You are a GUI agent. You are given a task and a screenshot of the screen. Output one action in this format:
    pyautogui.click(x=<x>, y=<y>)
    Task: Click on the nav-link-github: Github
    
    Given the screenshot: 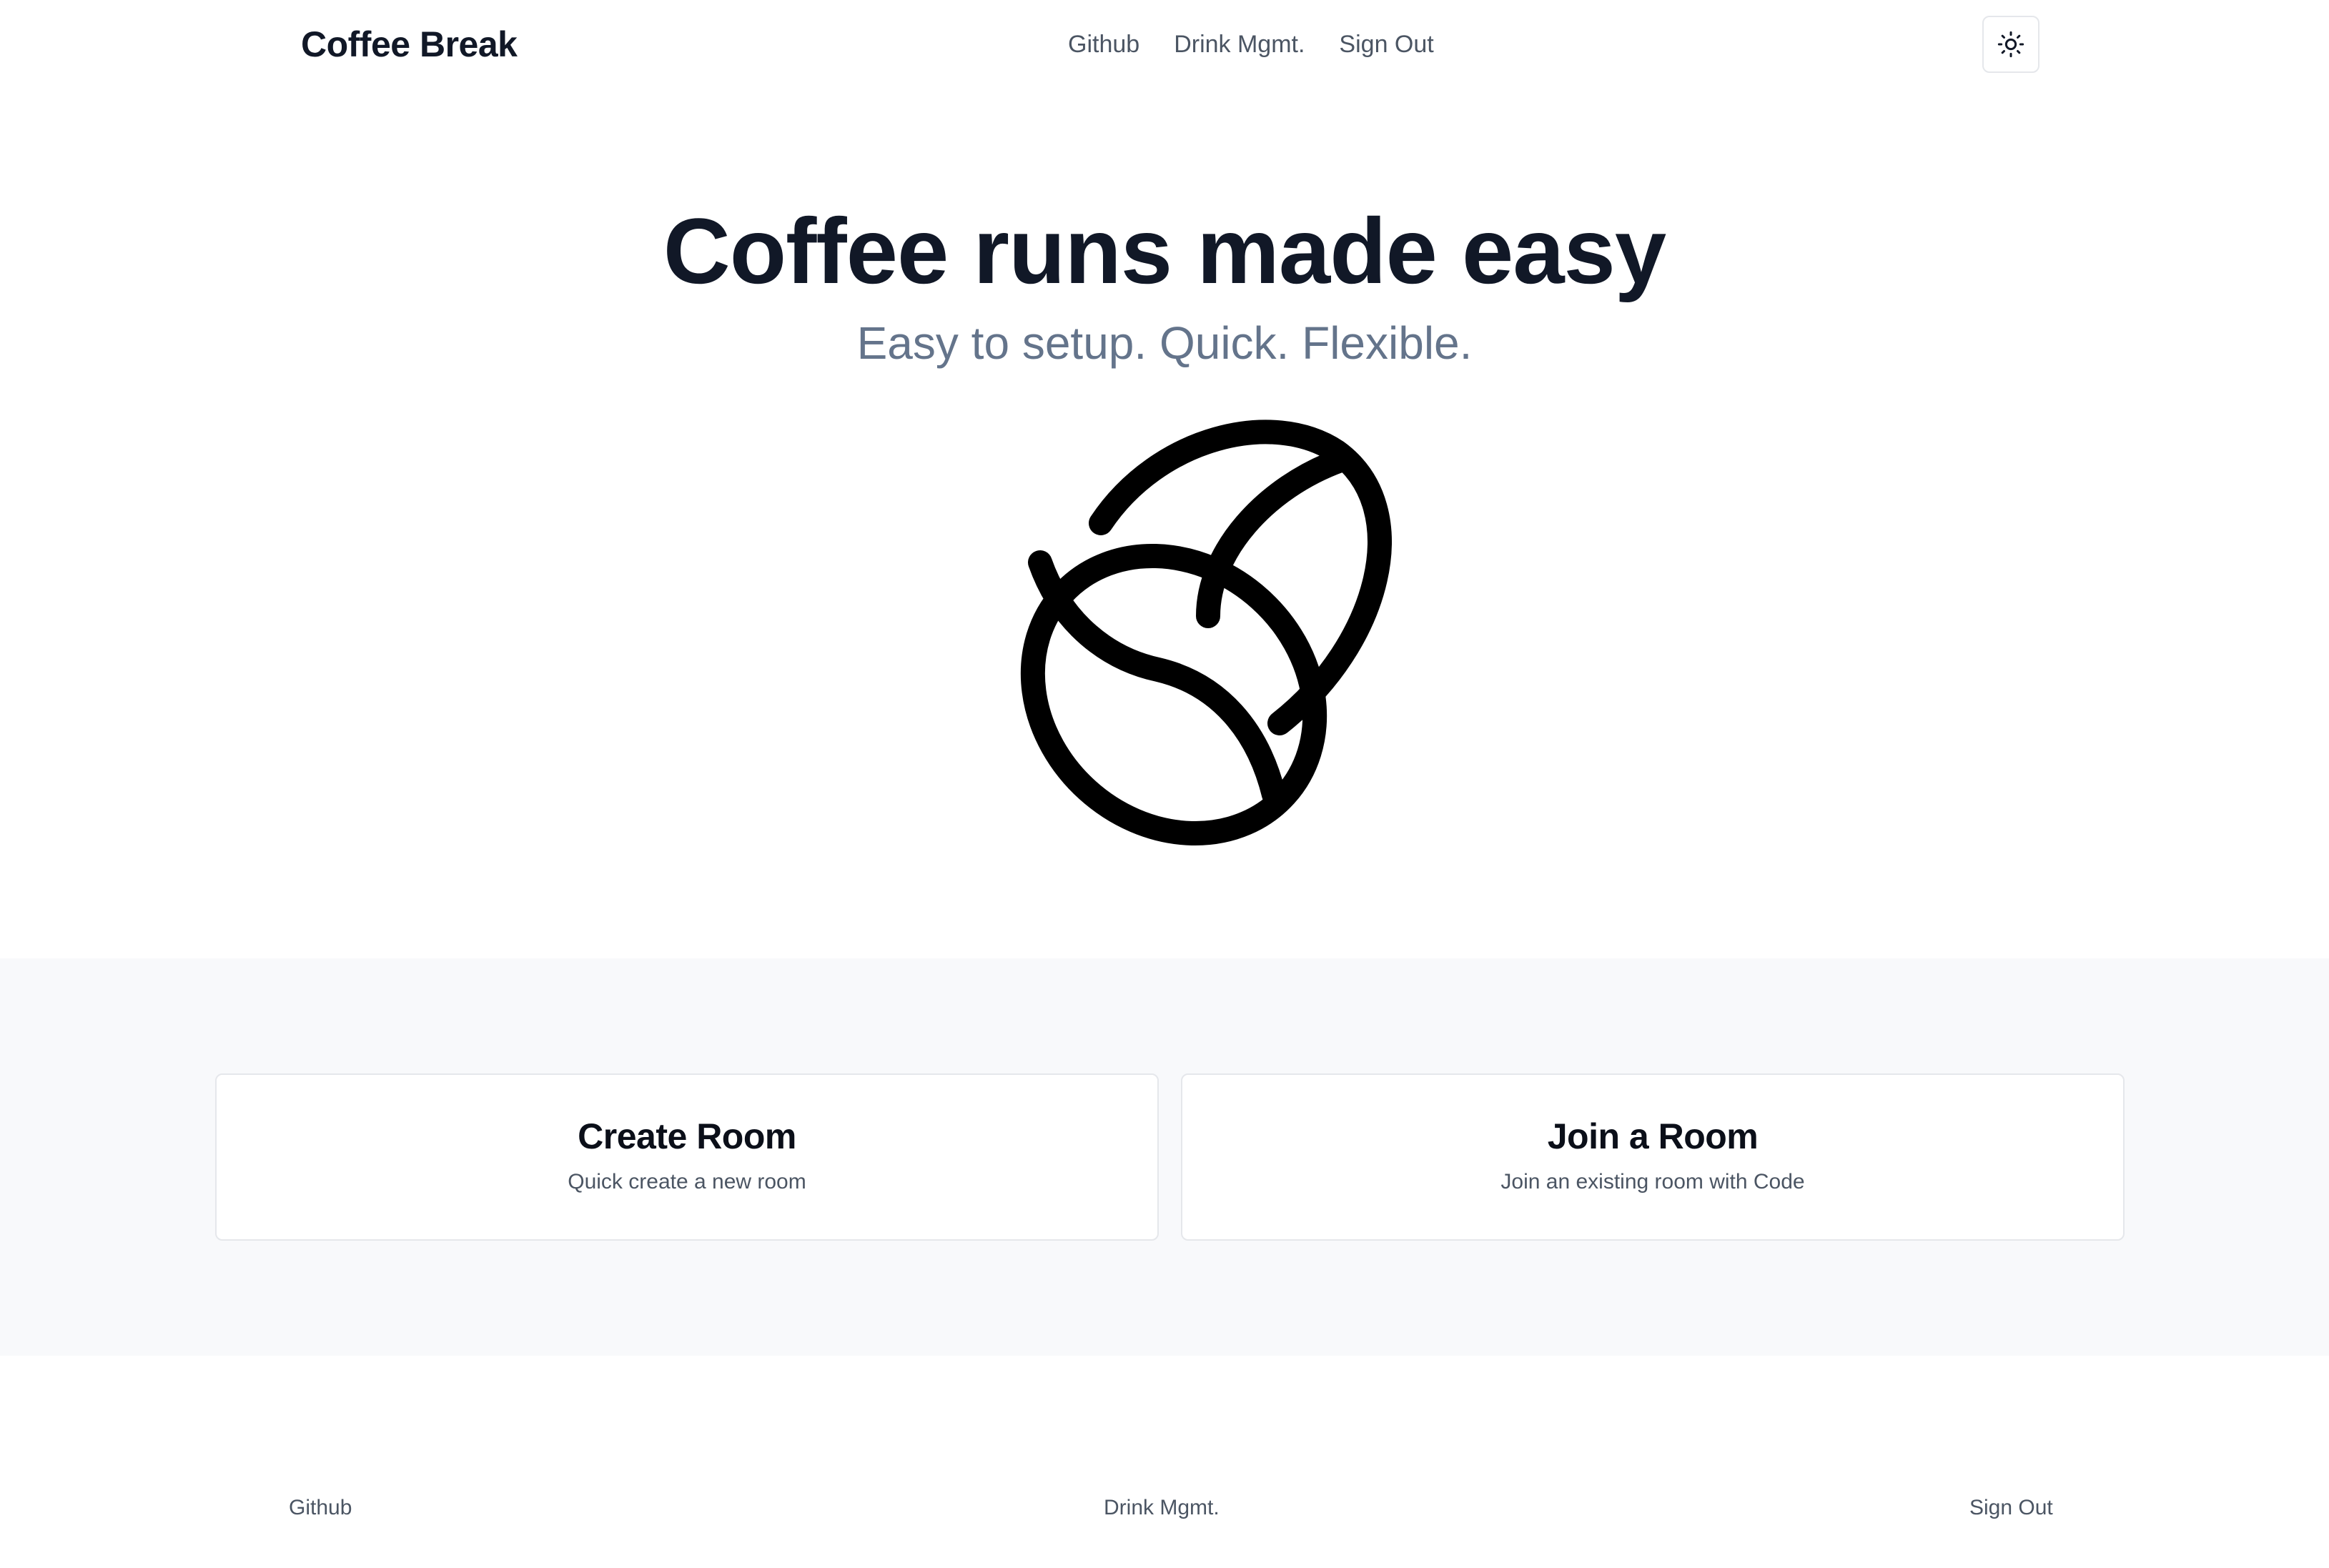 What is the action you would take?
    pyautogui.click(x=1103, y=44)
    